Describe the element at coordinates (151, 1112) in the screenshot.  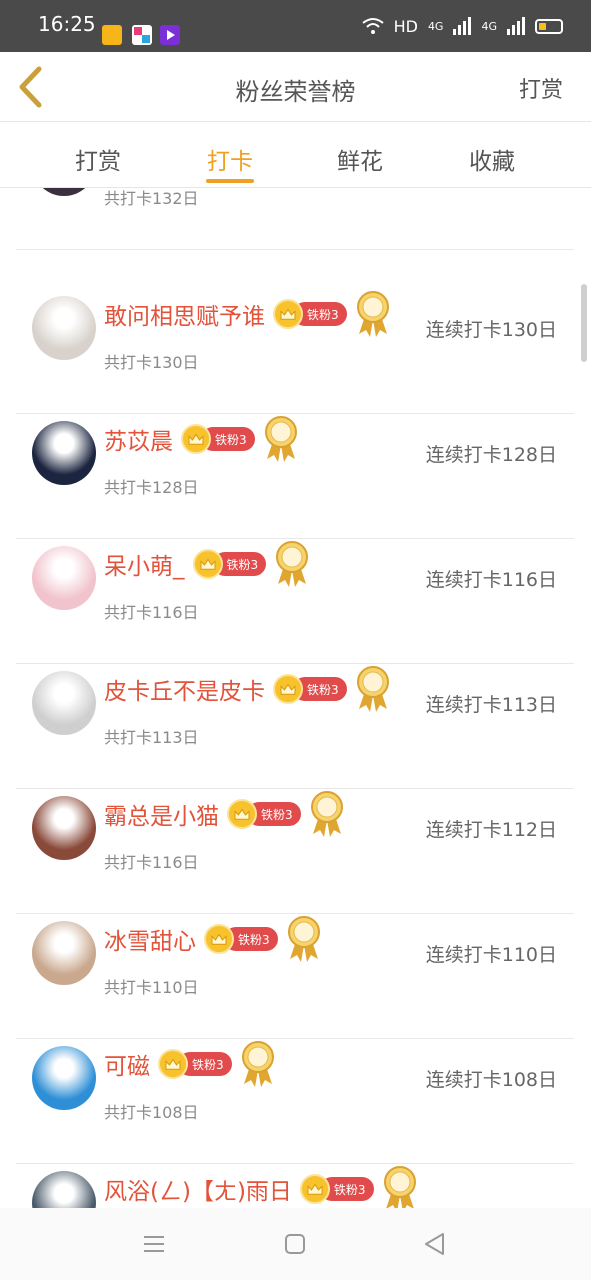
I see `total-checkin: 共打卡108日` at that location.